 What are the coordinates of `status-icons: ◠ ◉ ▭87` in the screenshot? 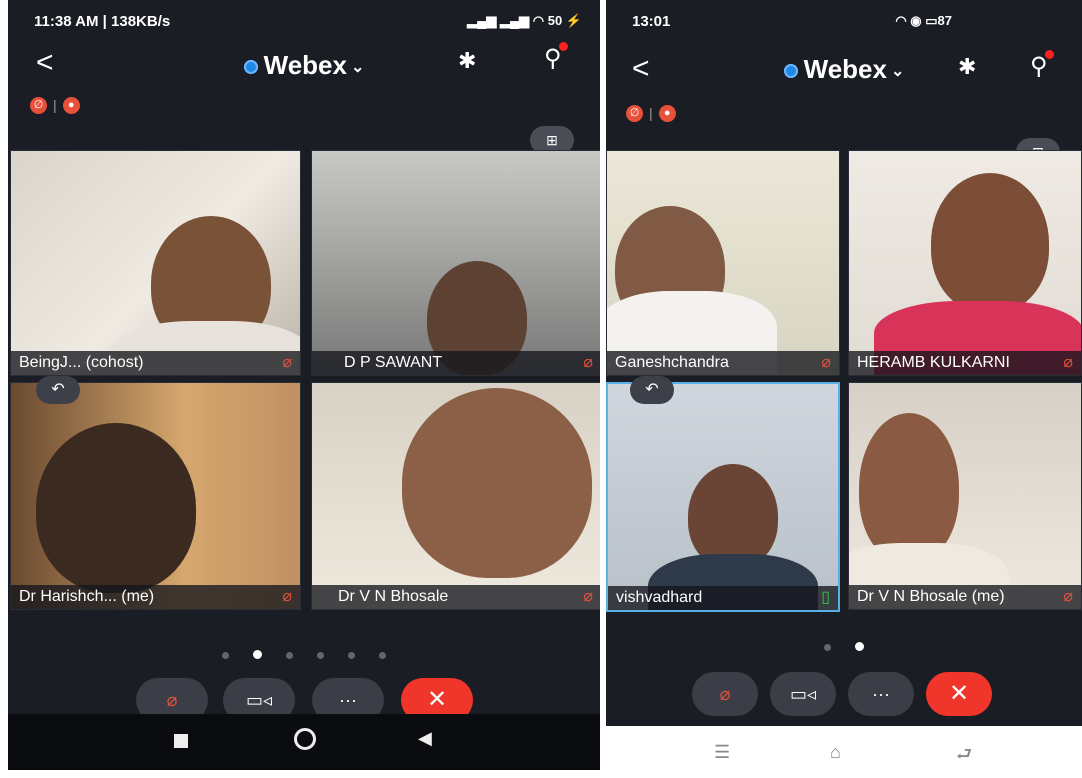 It's located at (923, 20).